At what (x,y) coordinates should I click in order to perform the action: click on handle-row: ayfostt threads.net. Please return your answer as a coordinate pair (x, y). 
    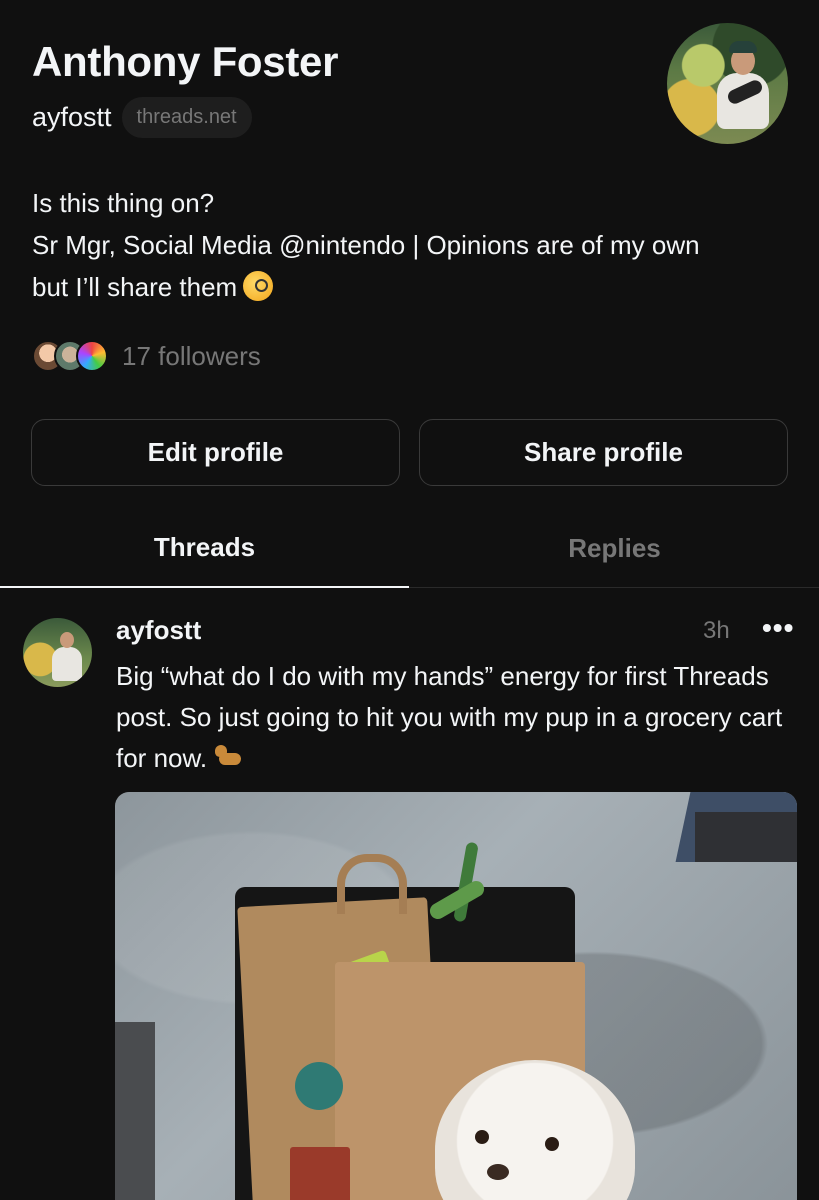
    Looking at the image, I should click on (142, 117).